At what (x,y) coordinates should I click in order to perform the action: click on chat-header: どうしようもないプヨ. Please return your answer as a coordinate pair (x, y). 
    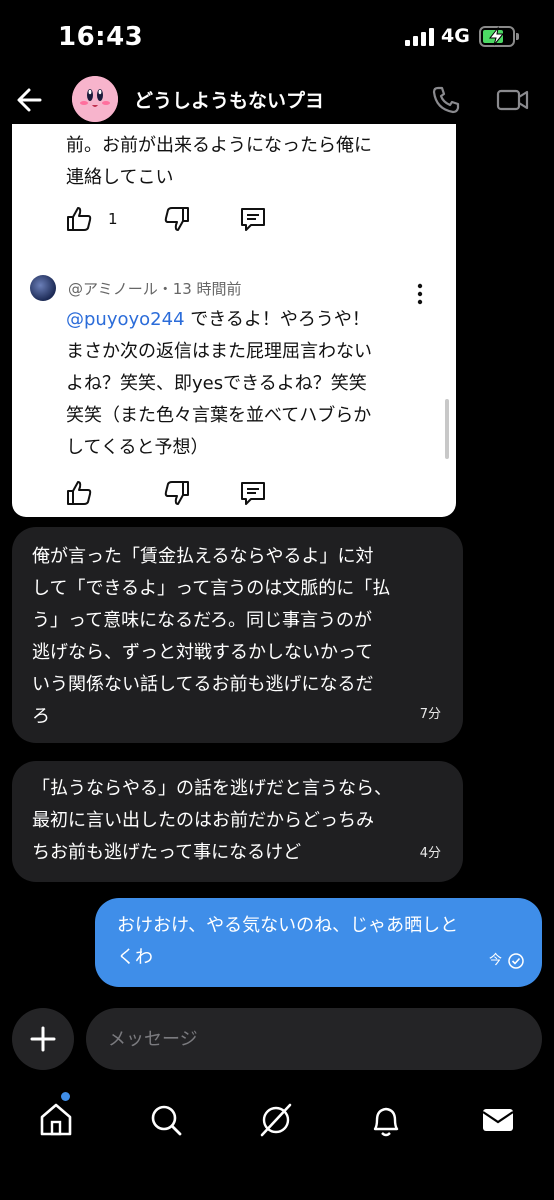
    Looking at the image, I should click on (277, 100).